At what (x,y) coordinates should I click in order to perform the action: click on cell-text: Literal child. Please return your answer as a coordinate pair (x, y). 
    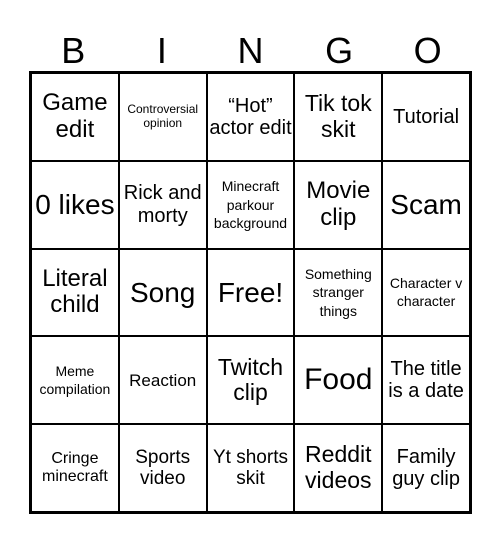
    Looking at the image, I should click on (75, 291).